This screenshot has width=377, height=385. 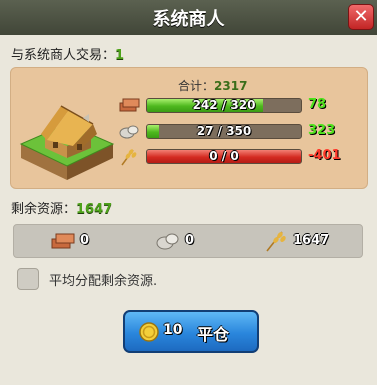 I want to click on stone-delta: 323, so click(x=322, y=130).